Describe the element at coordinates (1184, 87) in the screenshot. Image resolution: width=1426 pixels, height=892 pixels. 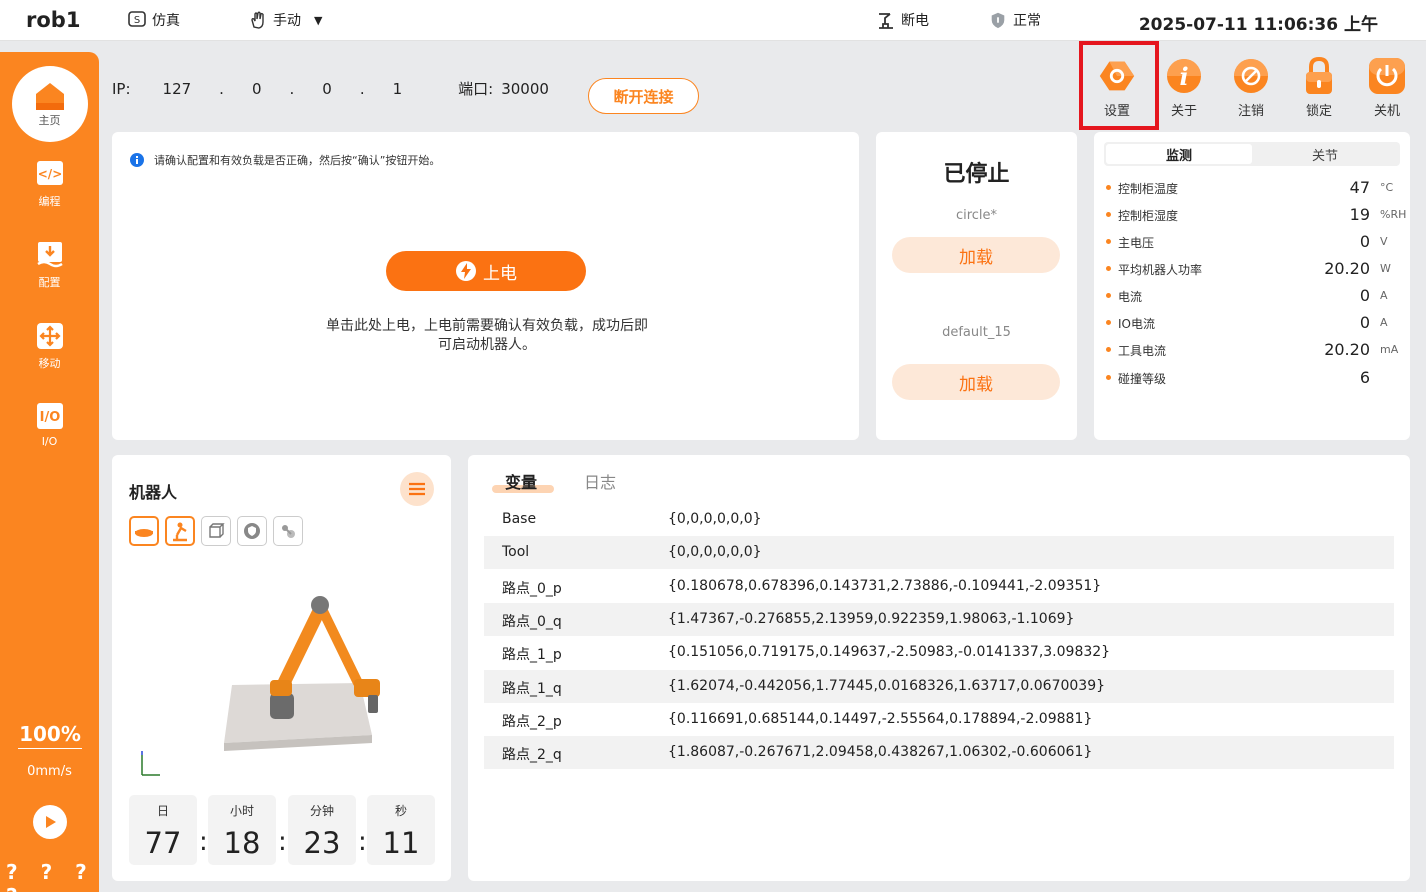
I see `about-button: i 关于` at that location.